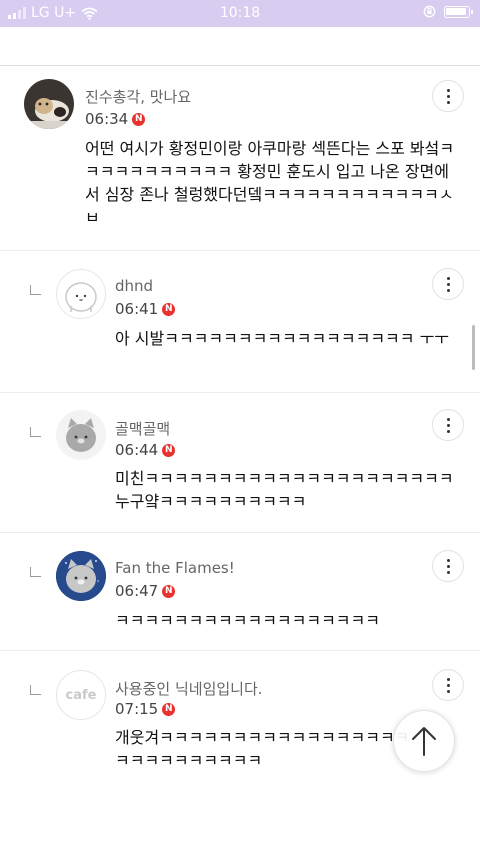 This screenshot has width=480, height=854. I want to click on comment-nickname: Fan the Flames!, so click(175, 568).